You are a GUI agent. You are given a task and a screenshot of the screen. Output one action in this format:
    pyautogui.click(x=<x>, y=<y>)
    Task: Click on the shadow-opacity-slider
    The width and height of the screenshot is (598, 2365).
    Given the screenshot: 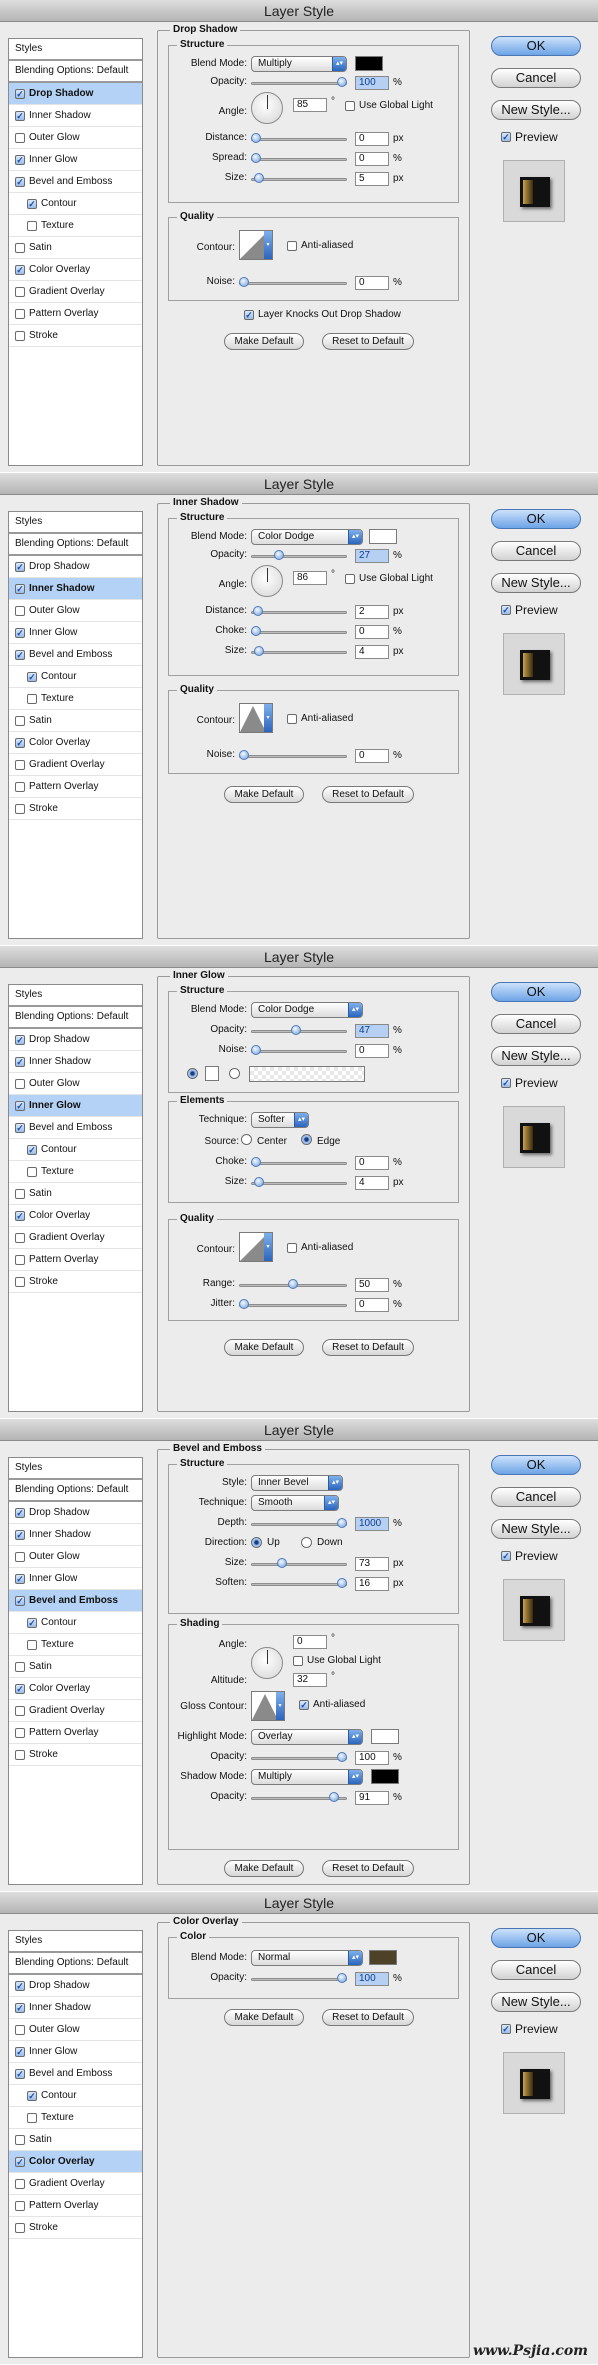 What is the action you would take?
    pyautogui.click(x=299, y=1798)
    